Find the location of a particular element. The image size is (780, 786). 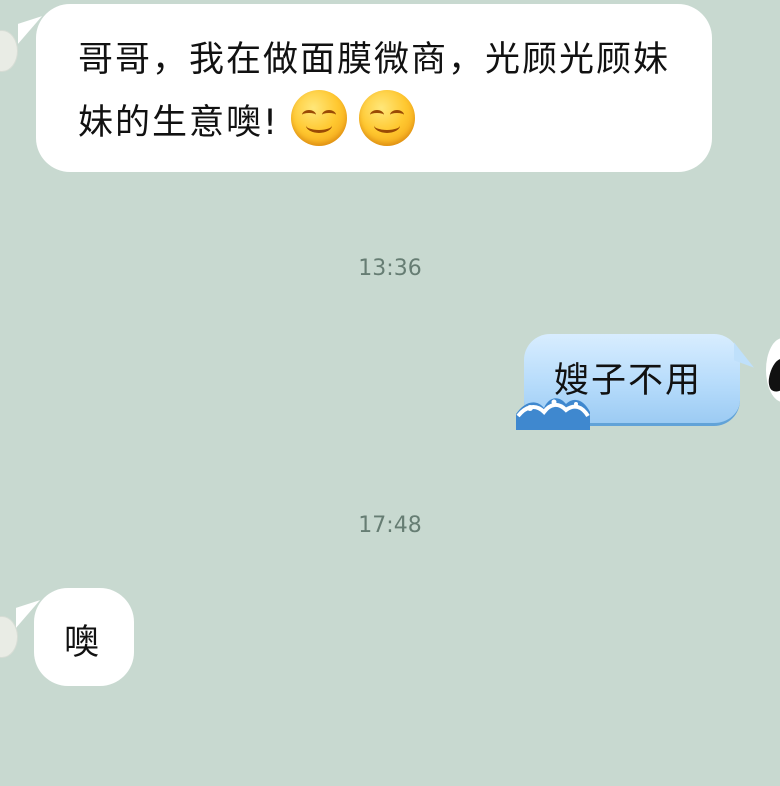

message-text: 噢 is located at coordinates (82, 643).